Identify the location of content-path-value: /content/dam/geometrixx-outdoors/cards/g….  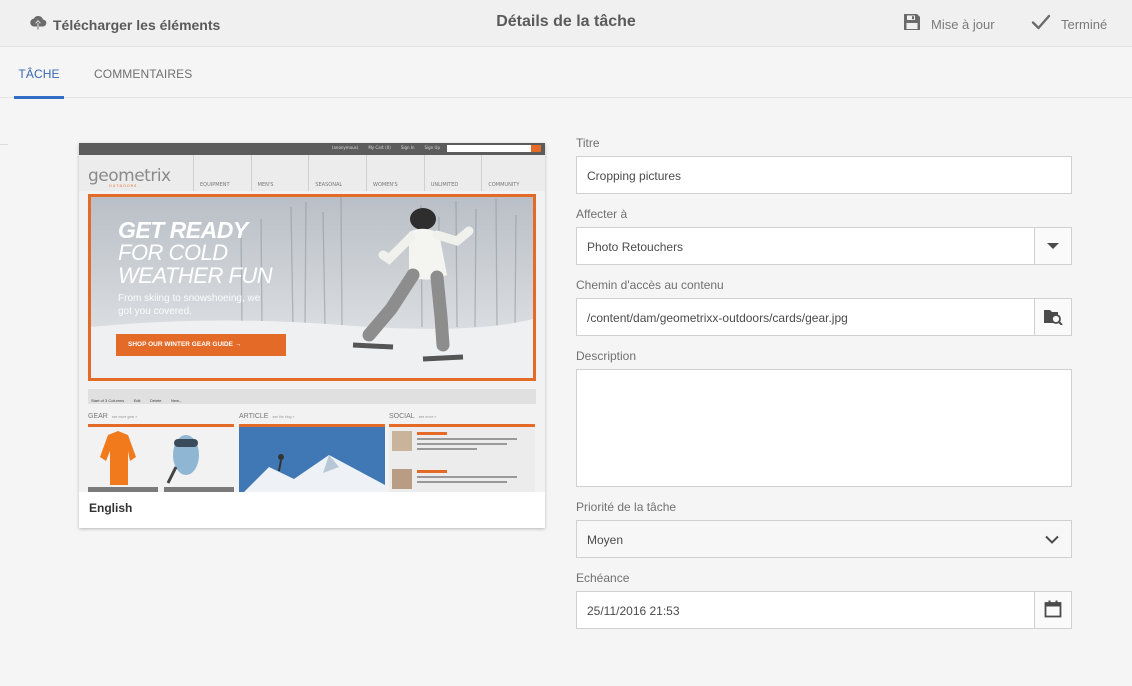
(717, 318).